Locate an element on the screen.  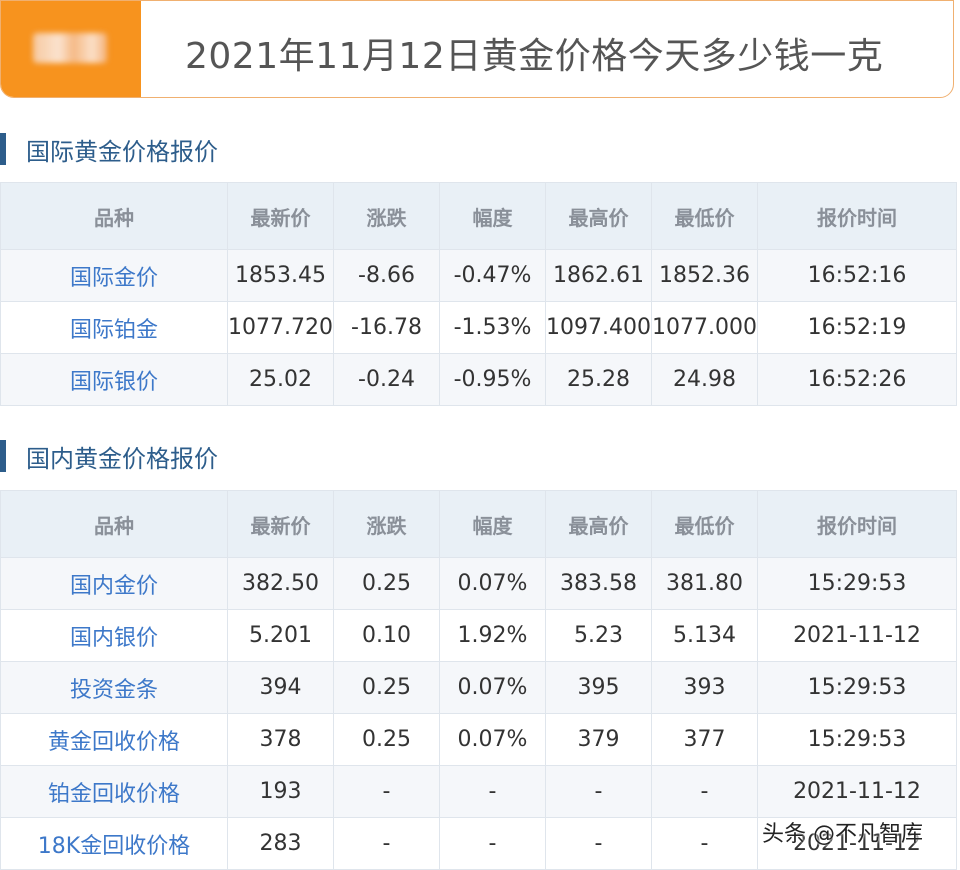
product-name-link: 黄金回收价格 is located at coordinates (114, 739).